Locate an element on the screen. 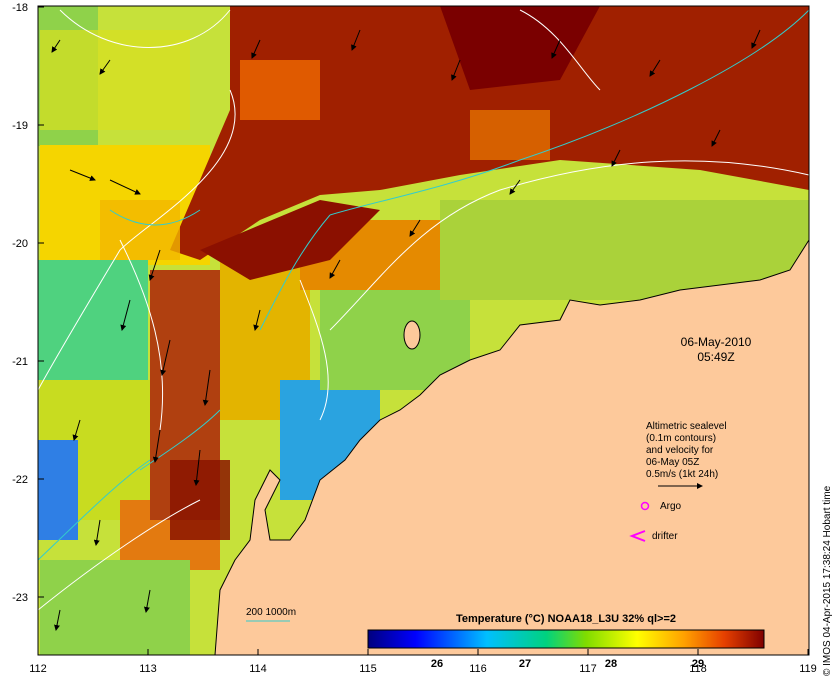 The image size is (840, 680). depth-label: 200 1000m is located at coordinates (271, 612).